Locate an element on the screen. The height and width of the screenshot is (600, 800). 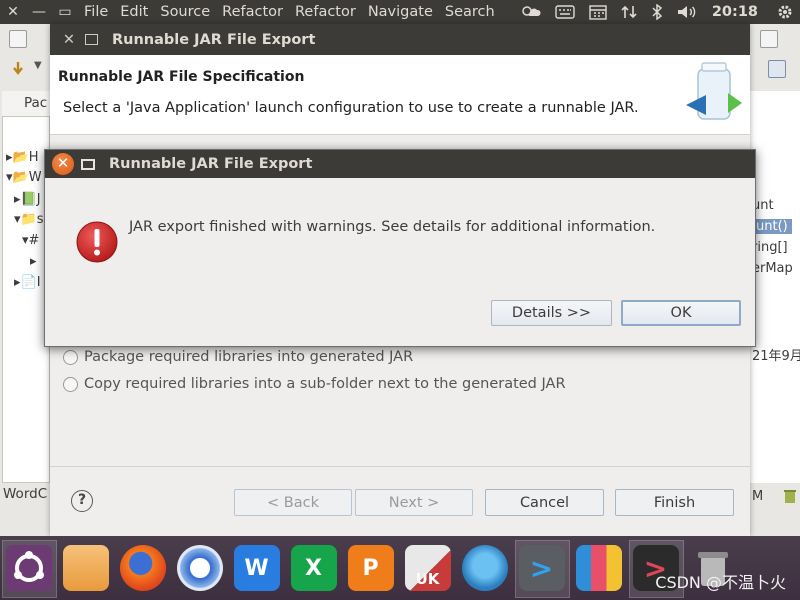
run-arrow-icon is located at coordinates (18, 69).